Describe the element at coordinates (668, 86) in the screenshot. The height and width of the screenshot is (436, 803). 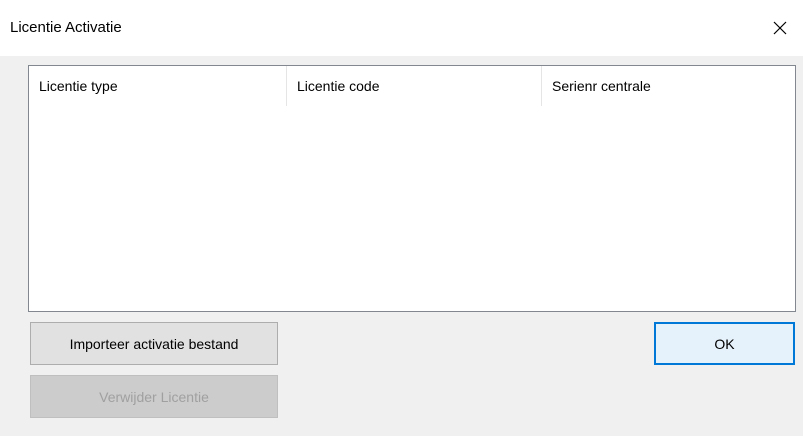
I see `column-header-serial-number: Serienr centrale` at that location.